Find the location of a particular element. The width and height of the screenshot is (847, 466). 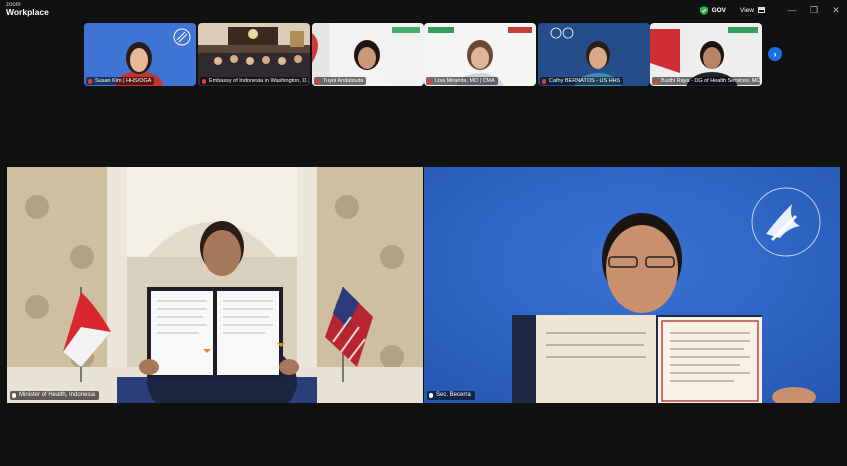

participant-tile: Budhi Raya - DG of Health Services, MOH is located at coordinates (706, 54).